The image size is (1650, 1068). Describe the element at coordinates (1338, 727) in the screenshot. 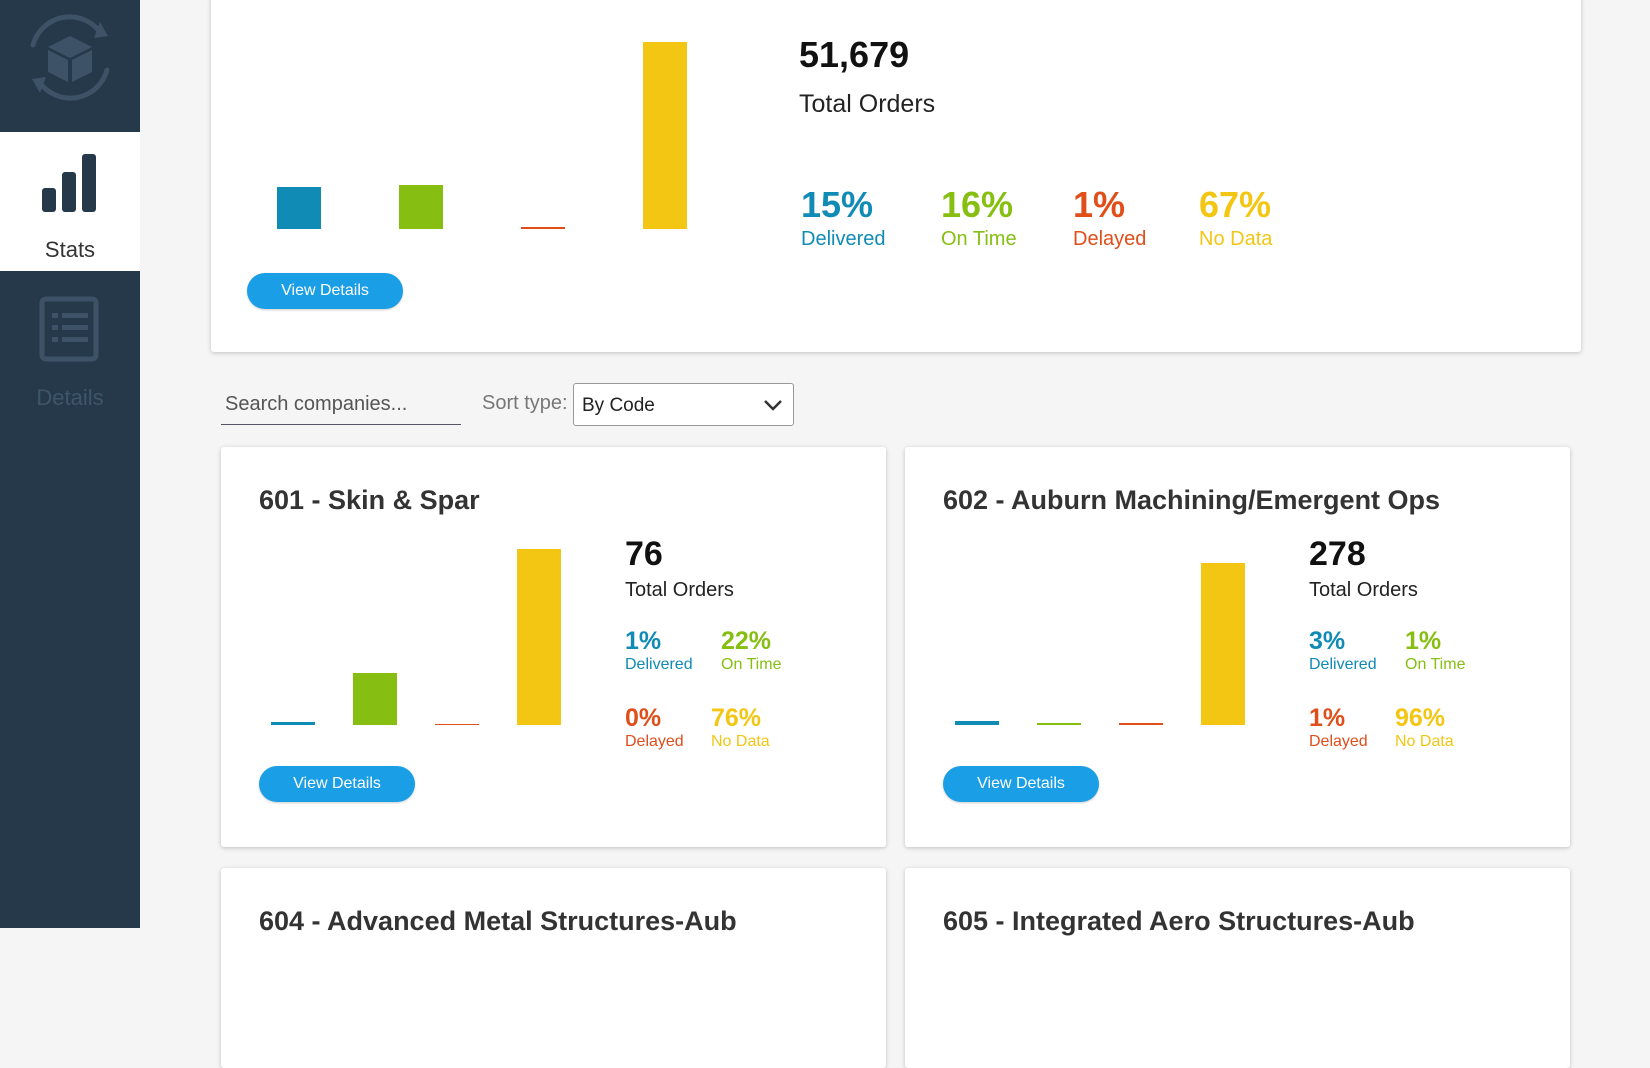

I see `company-stat-delayed: 1% Delayed` at that location.